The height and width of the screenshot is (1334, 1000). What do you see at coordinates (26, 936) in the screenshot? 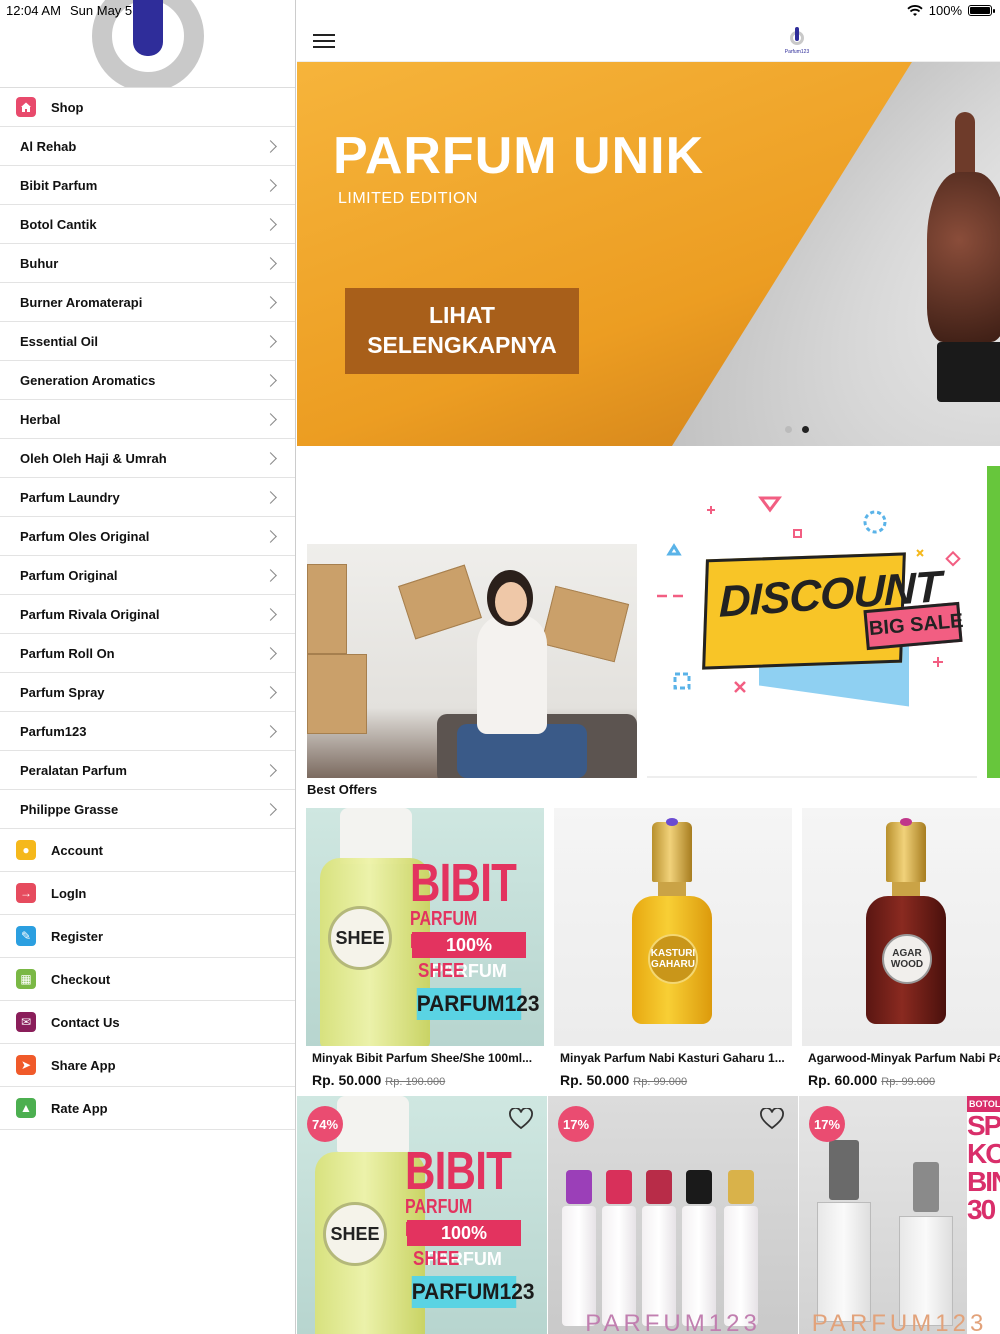
I see `register-icon: ✎` at bounding box center [26, 936].